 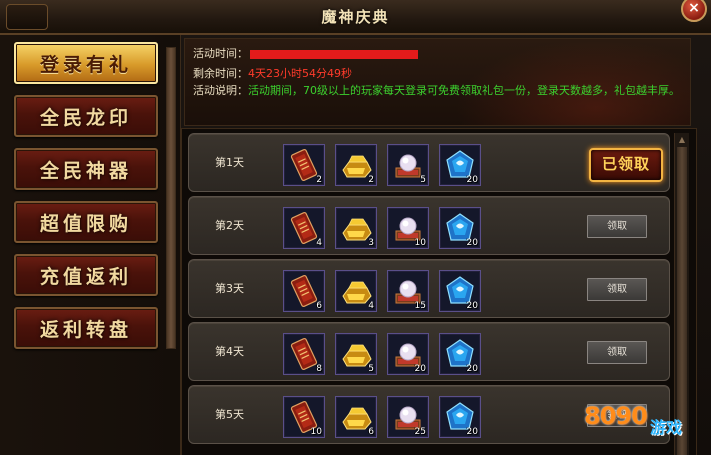 What do you see at coordinates (319, 369) in the screenshot?
I see `item-count: 8` at bounding box center [319, 369].